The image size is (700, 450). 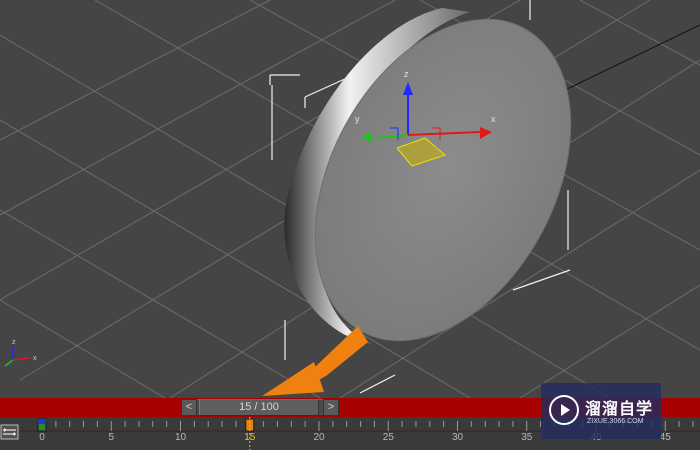 What do you see at coordinates (35, 358) in the screenshot?
I see `tripod-x-label: x` at bounding box center [35, 358].